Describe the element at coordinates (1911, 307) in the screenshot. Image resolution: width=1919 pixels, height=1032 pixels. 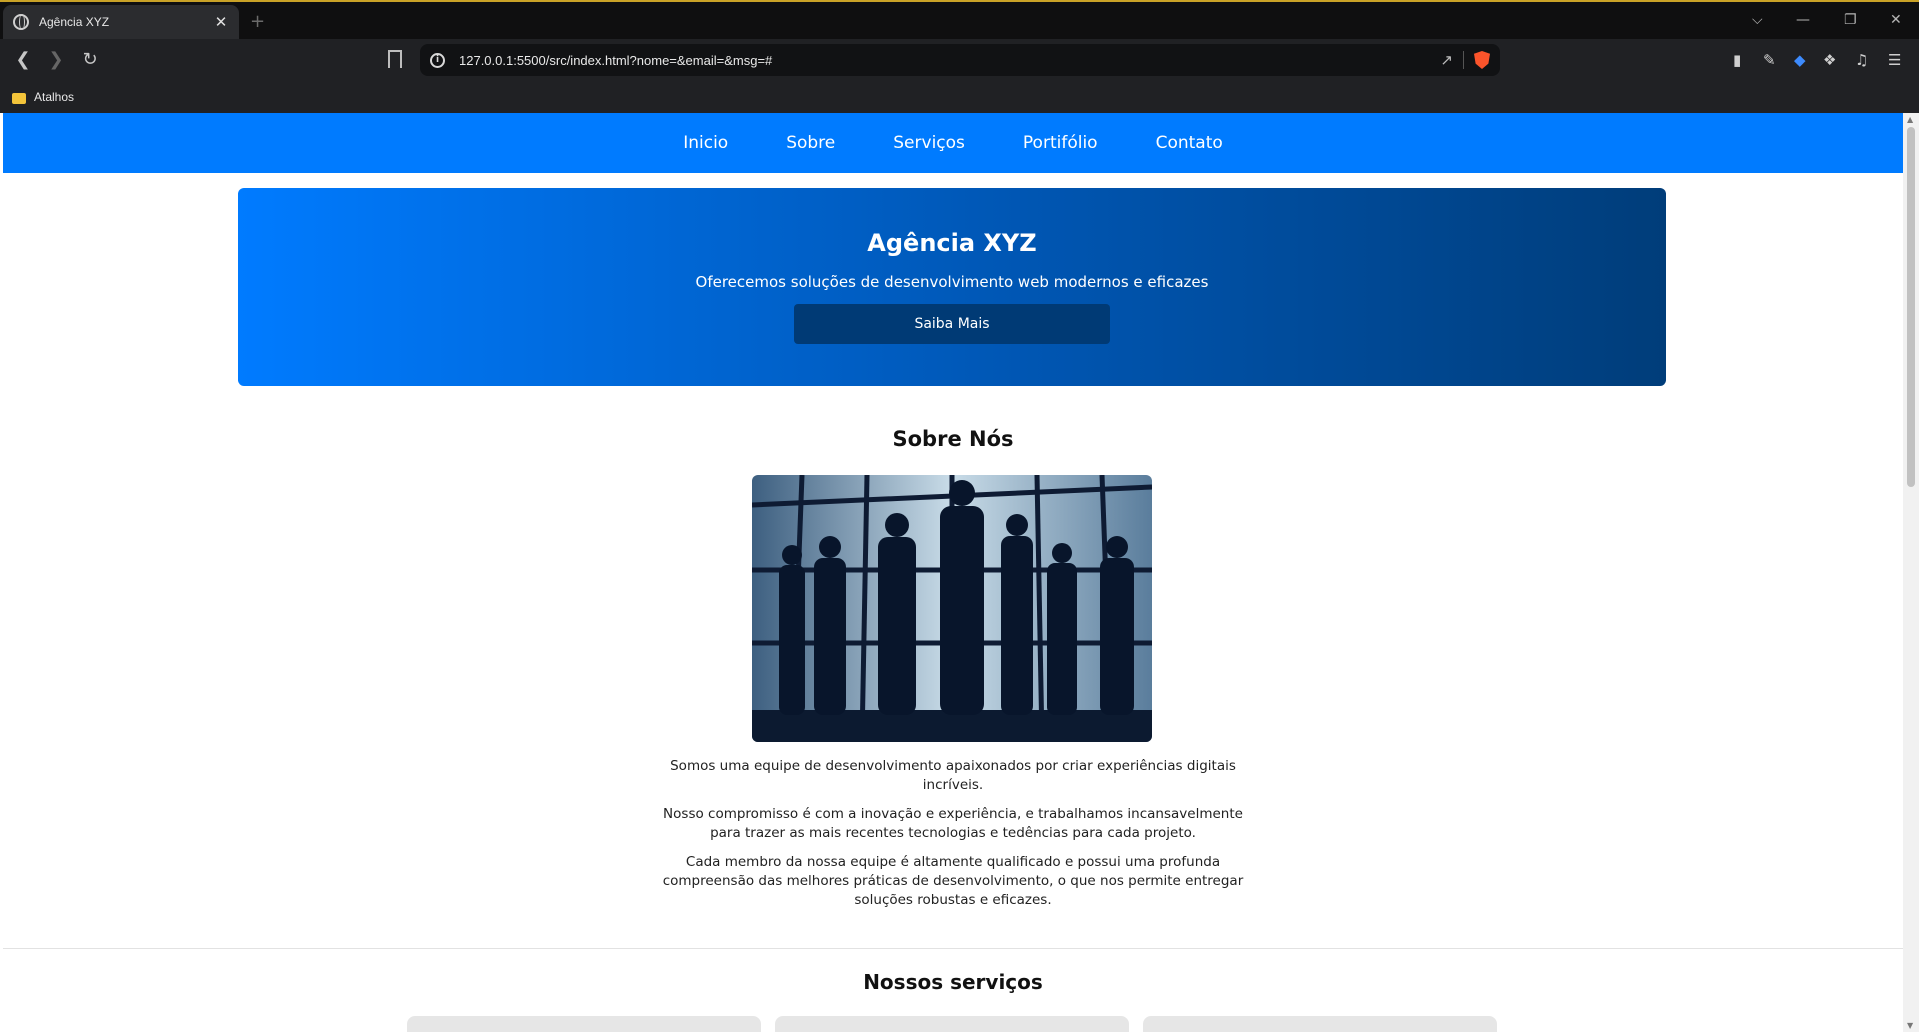
I see `scrollbar-thumb` at that location.